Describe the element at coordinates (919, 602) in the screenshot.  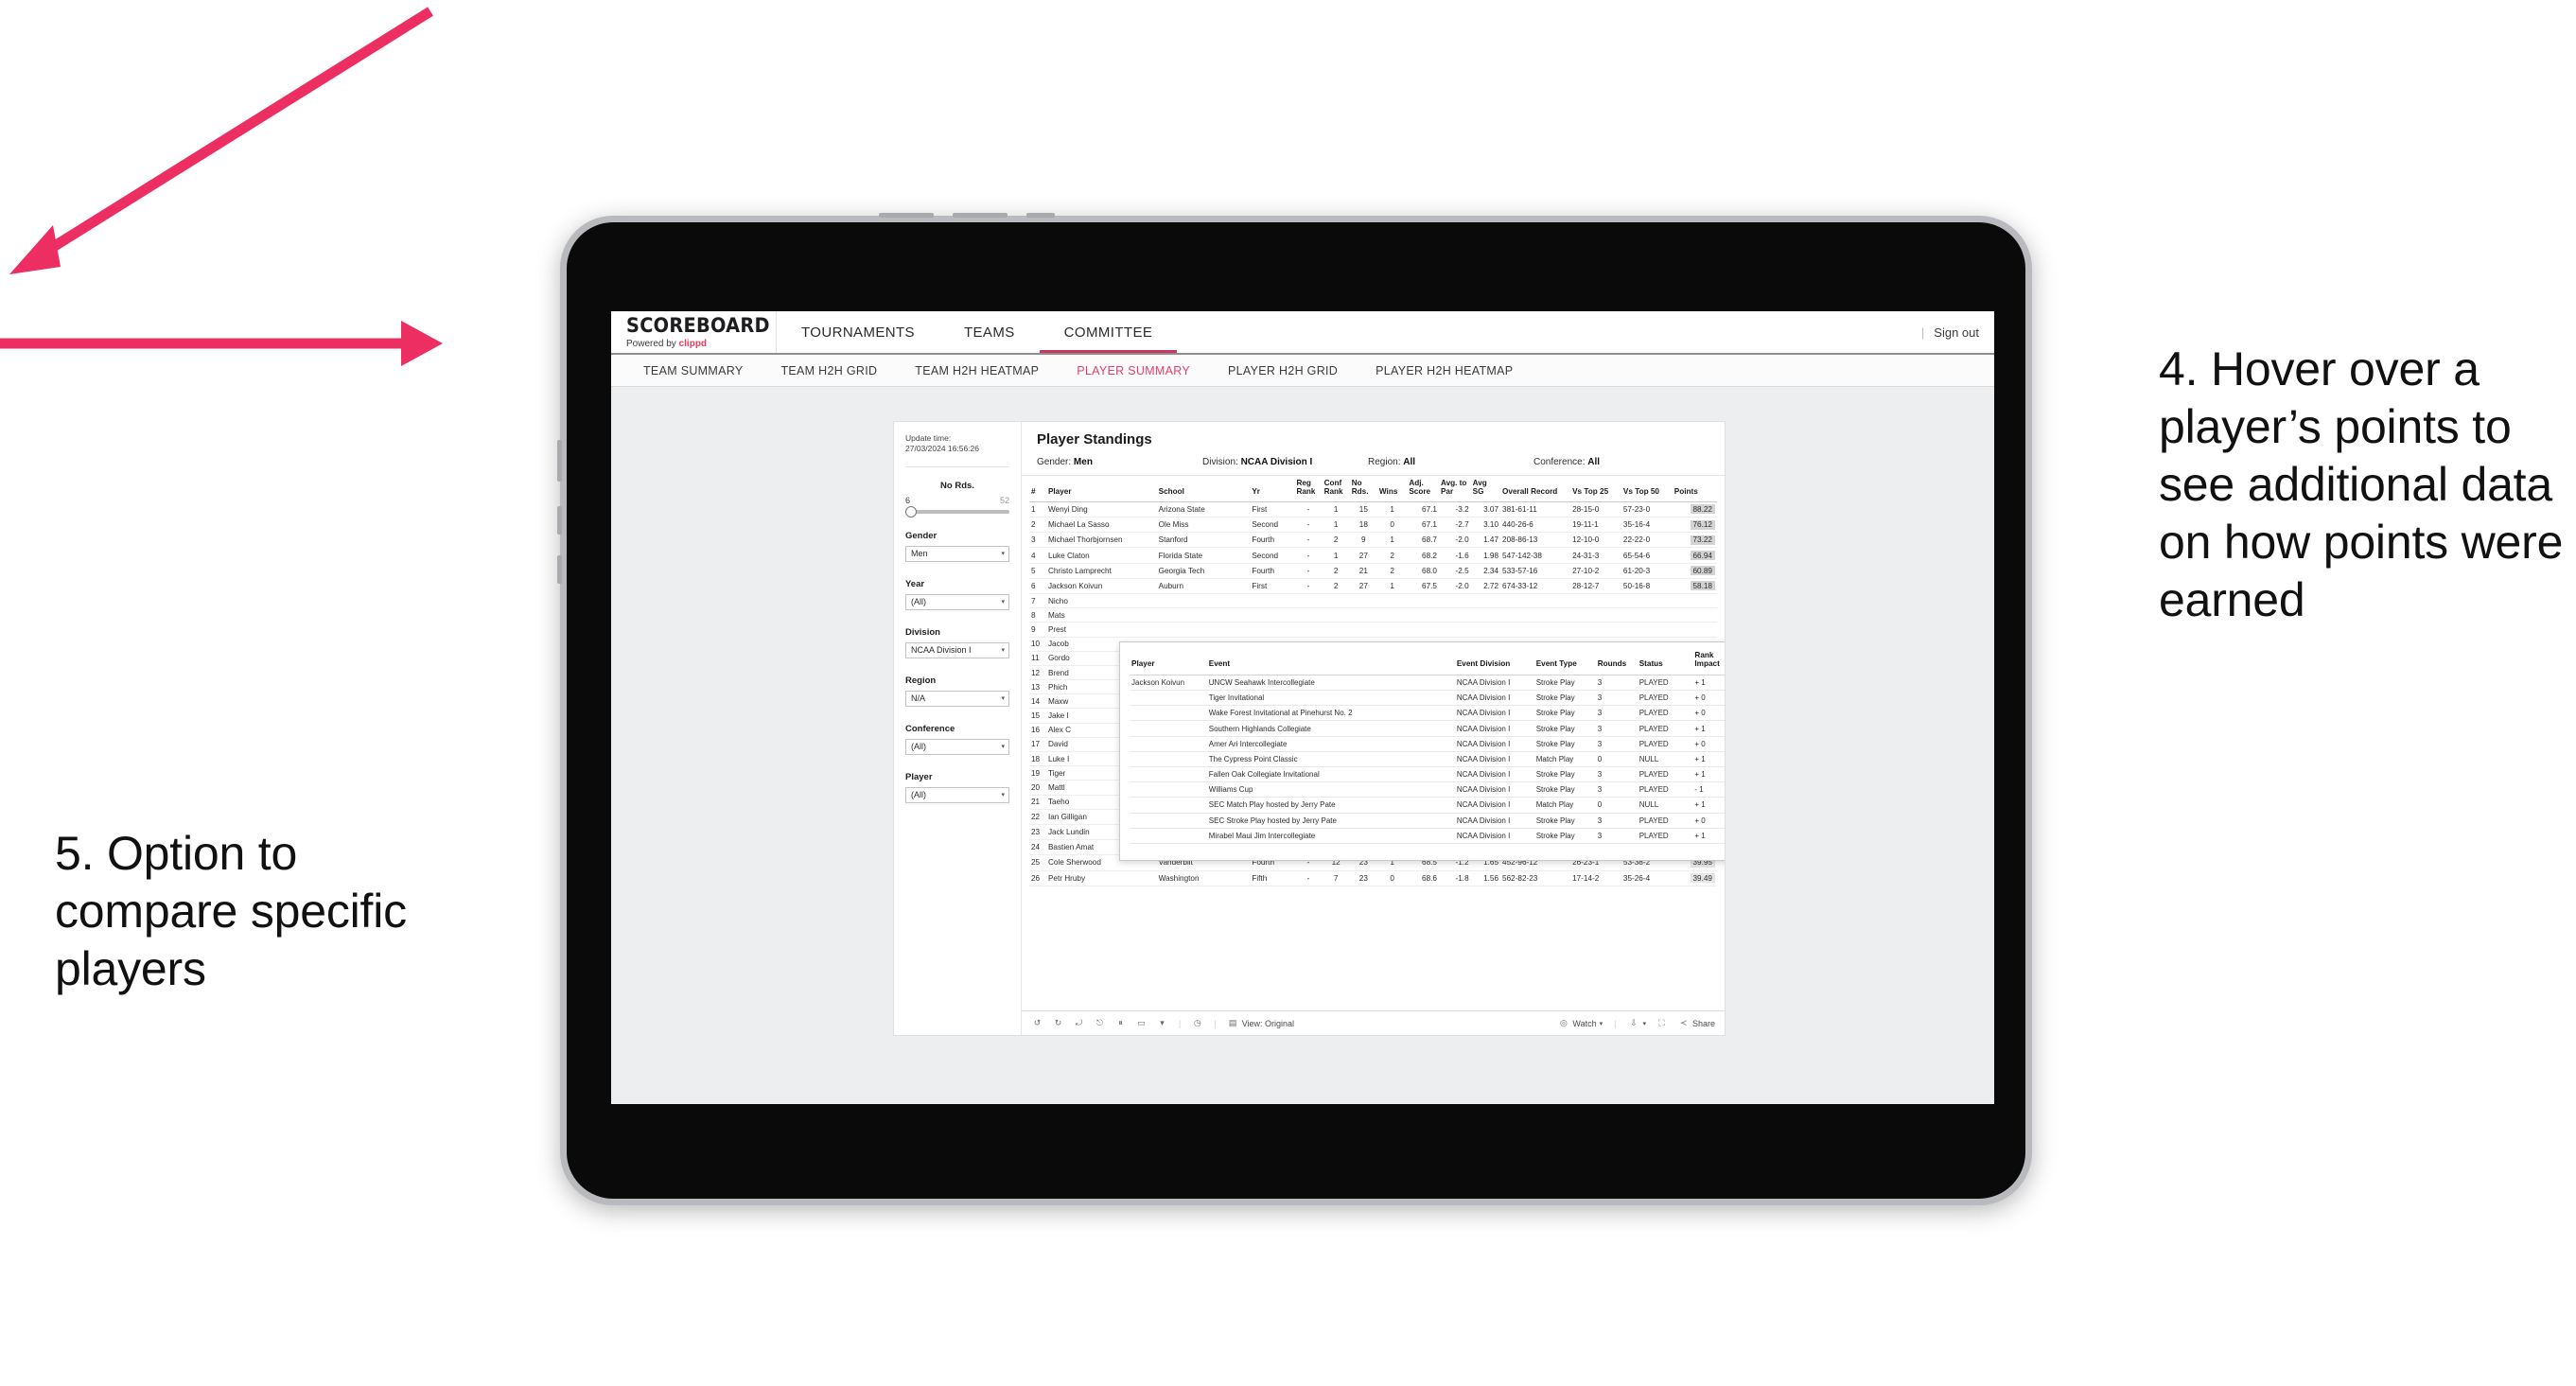
I see `filter-year-value: (All)` at that location.